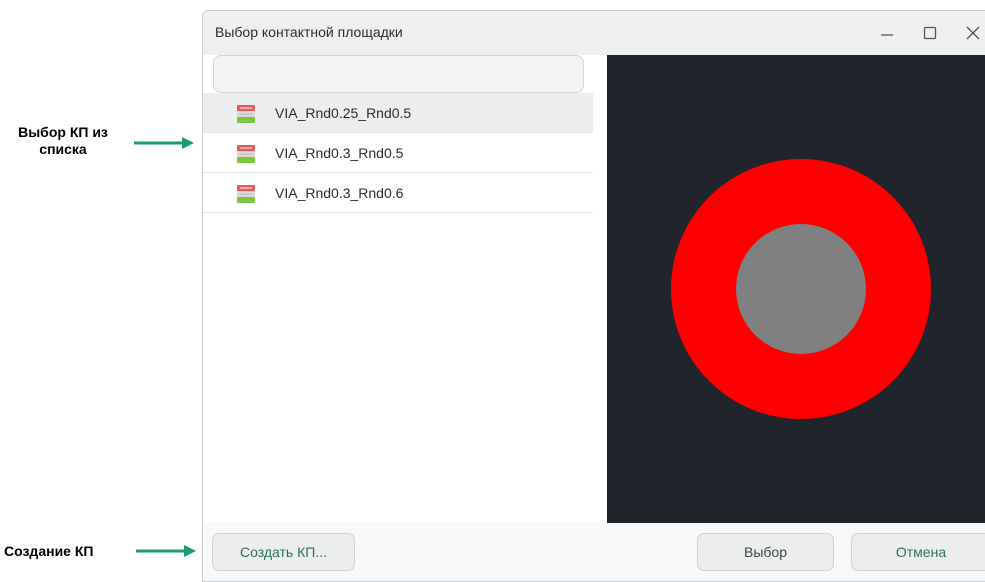  I want to click on annotation-line-1: Выбор КП из, so click(63, 132).